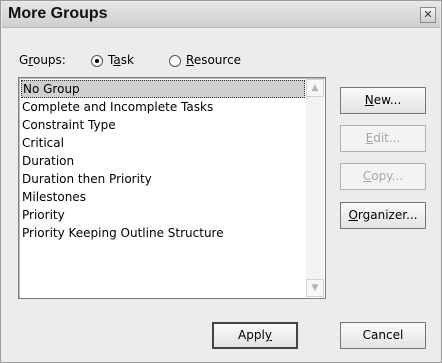 This screenshot has width=442, height=363. What do you see at coordinates (163, 197) in the screenshot?
I see `list-item: Milestones` at bounding box center [163, 197].